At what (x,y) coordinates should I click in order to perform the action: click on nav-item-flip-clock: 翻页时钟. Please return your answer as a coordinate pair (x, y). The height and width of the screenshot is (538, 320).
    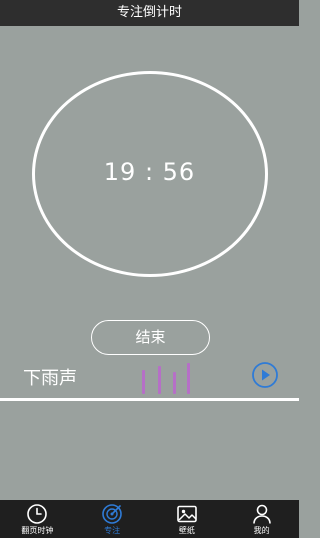
    Looking at the image, I should click on (37, 519).